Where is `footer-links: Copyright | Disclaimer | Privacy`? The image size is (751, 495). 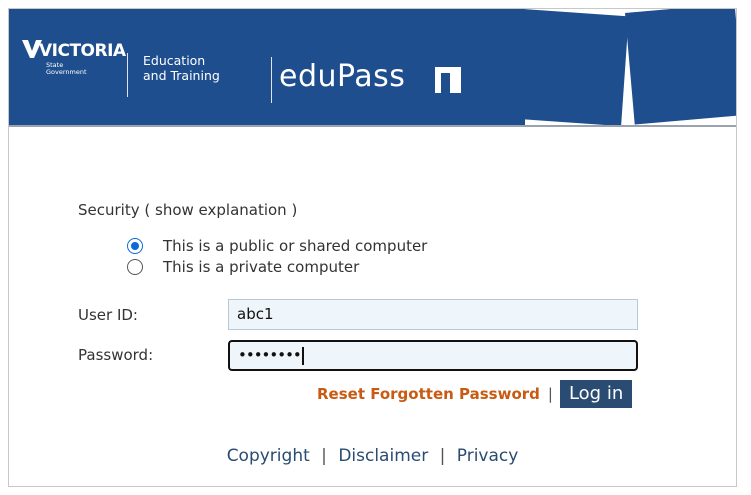 footer-links: Copyright | Disclaimer | Privacy is located at coordinates (372, 456).